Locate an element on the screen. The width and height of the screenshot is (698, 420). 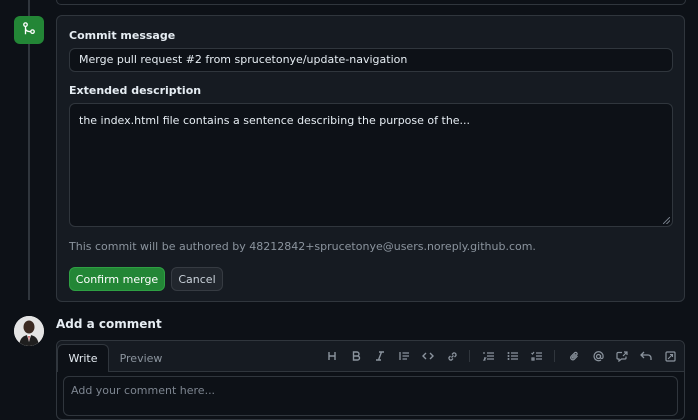
previous-item-border is located at coordinates (371, 2).